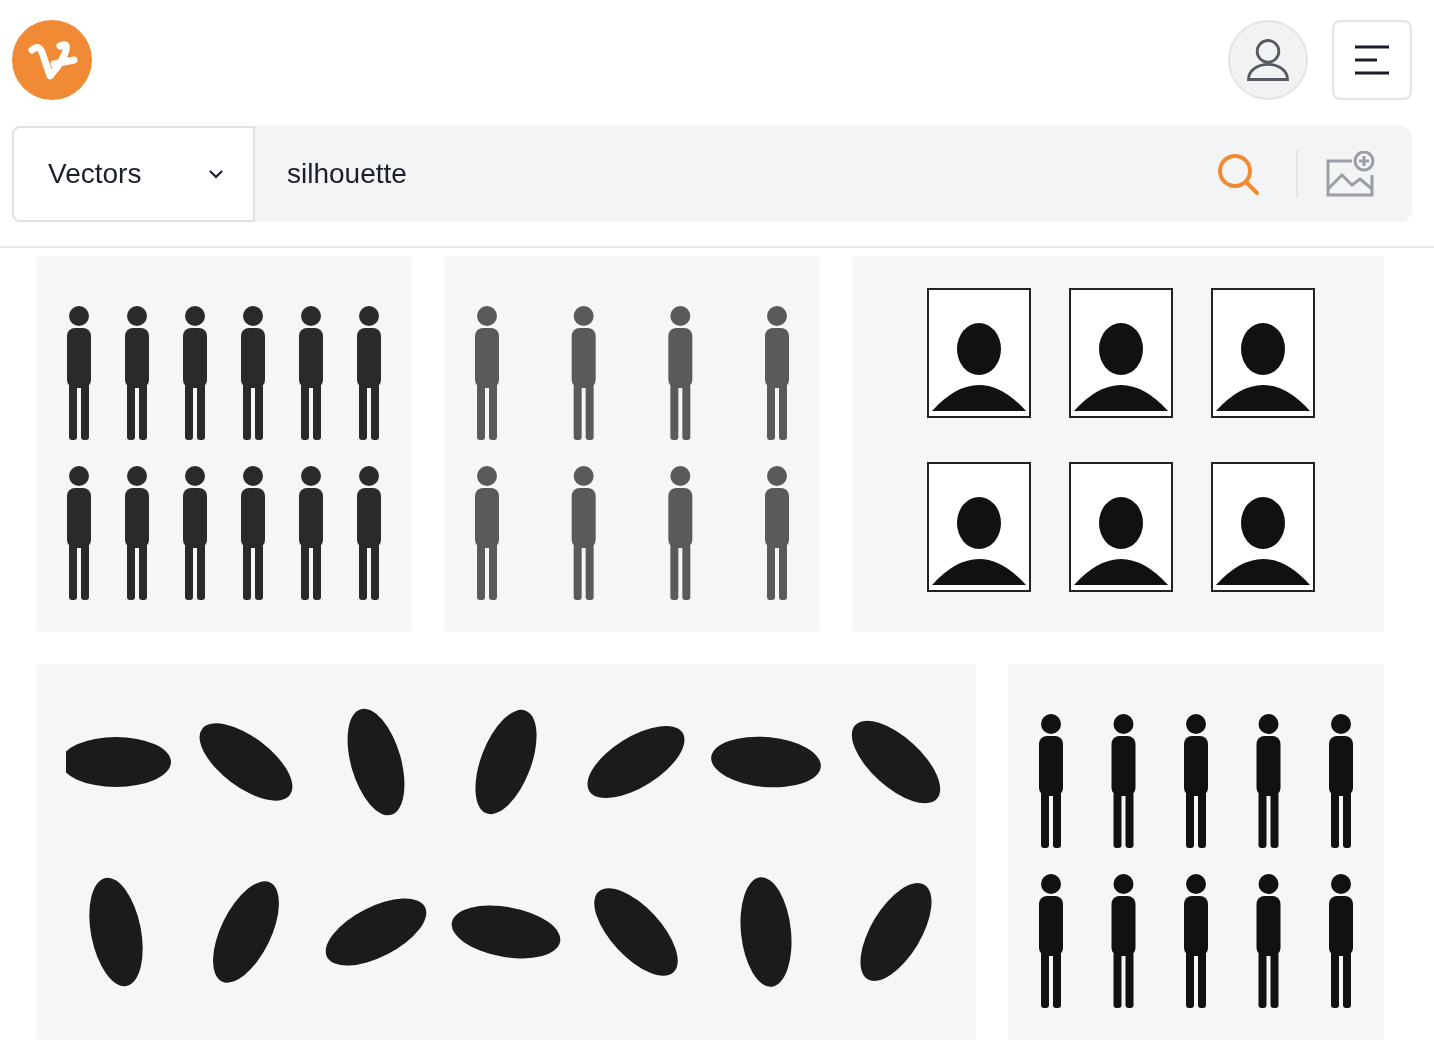 Image resolution: width=1434 pixels, height=1056 pixels. Describe the element at coordinates (133, 174) in the screenshot. I see `category-dropdown: Vectors` at that location.